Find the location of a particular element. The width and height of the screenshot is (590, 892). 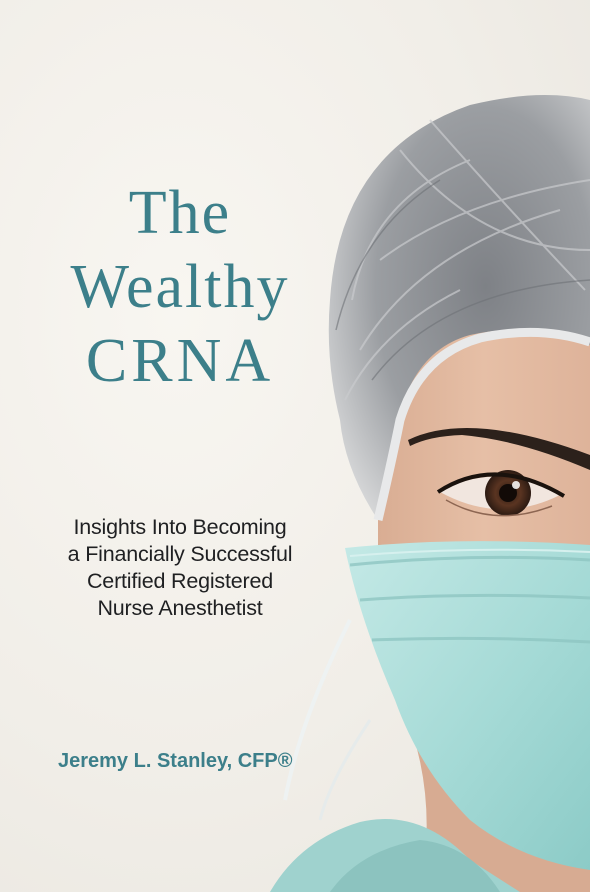

subtitle-line-4: Nurse Anesthetist is located at coordinates (180, 608).